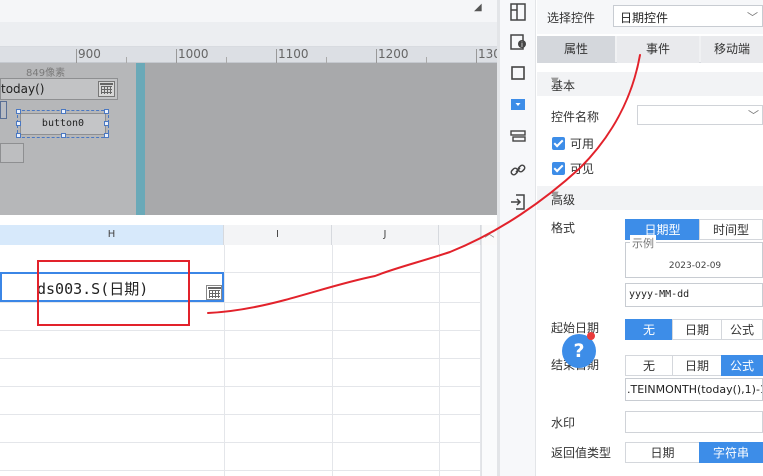  I want to click on end-option-date: 日期, so click(697, 365).